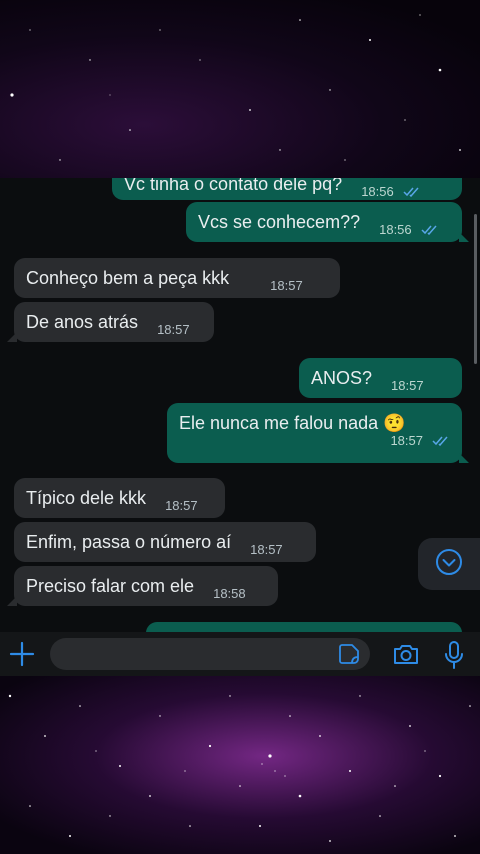 This screenshot has width=480, height=854. What do you see at coordinates (210, 654) in the screenshot?
I see `message-input` at bounding box center [210, 654].